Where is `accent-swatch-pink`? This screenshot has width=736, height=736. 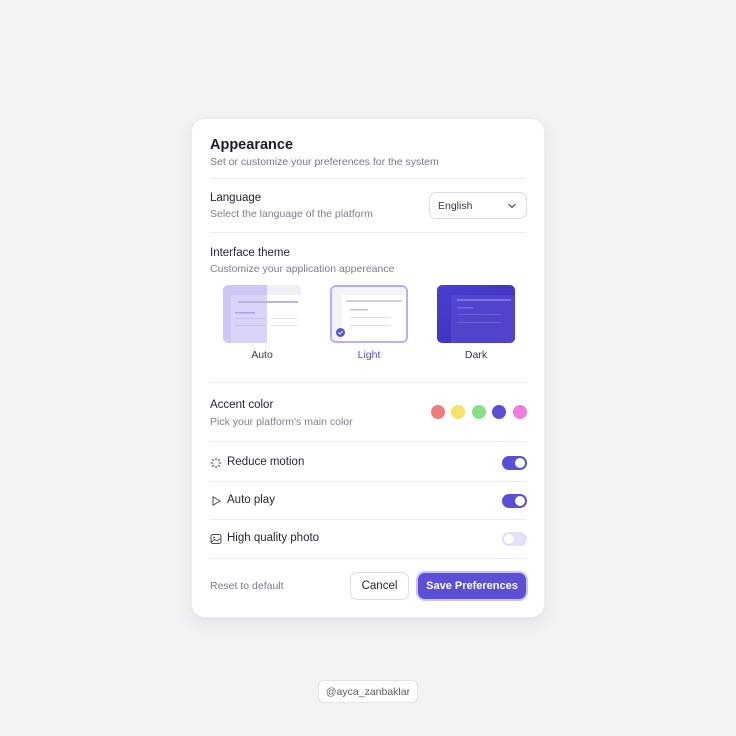
accent-swatch-pink is located at coordinates (520, 412).